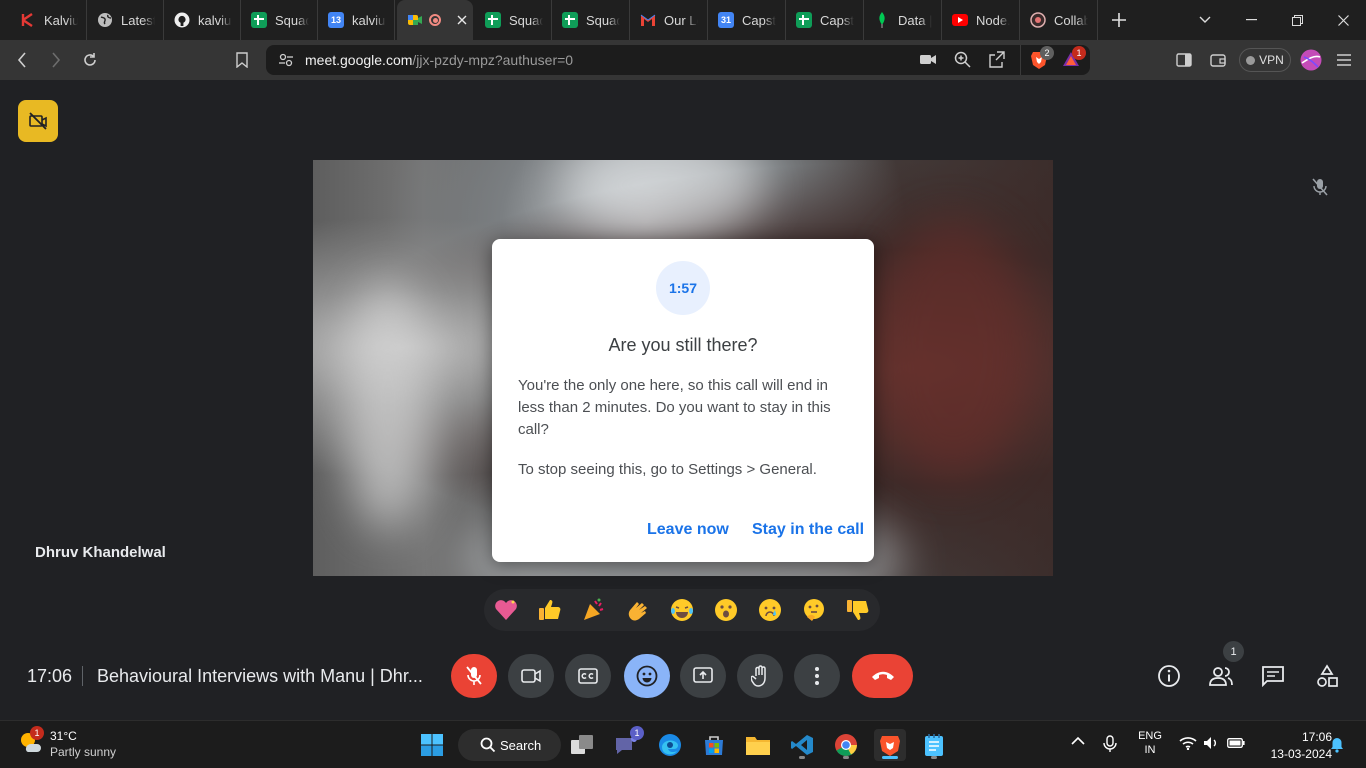 This screenshot has height=768, width=1366. Describe the element at coordinates (279, 20) in the screenshot. I see `tab-sheets-squad-1: Squad` at that location.